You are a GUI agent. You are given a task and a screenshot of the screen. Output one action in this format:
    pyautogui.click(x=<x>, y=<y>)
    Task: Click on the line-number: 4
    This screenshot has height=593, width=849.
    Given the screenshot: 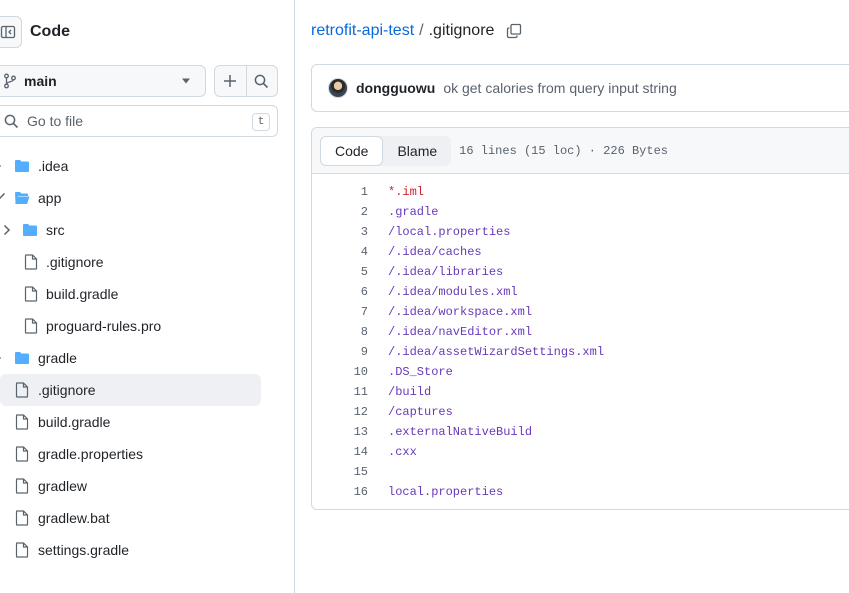 What is the action you would take?
    pyautogui.click(x=348, y=252)
    